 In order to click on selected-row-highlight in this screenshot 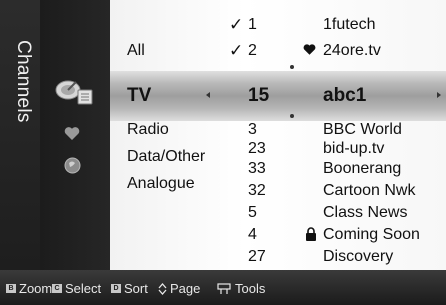, I will do `click(278, 96)`.